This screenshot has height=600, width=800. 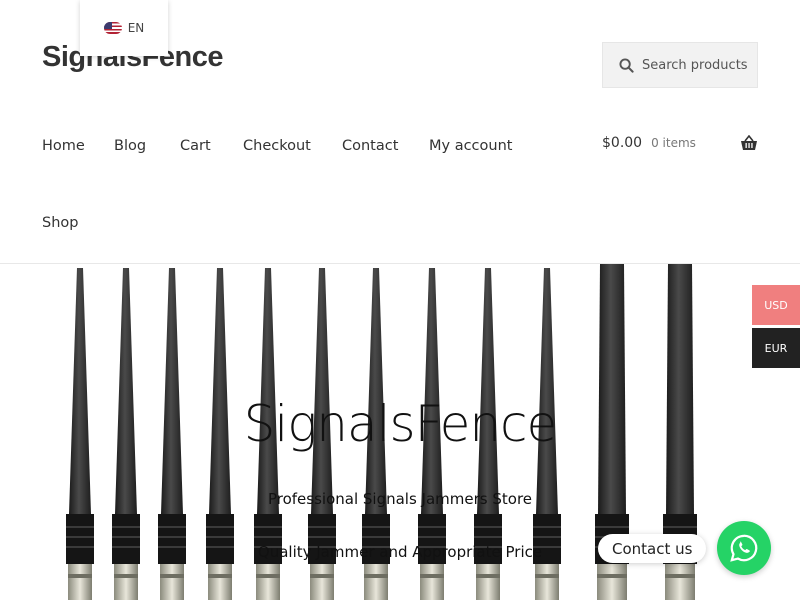 What do you see at coordinates (124, 28) in the screenshot?
I see `language-switcher: EN` at bounding box center [124, 28].